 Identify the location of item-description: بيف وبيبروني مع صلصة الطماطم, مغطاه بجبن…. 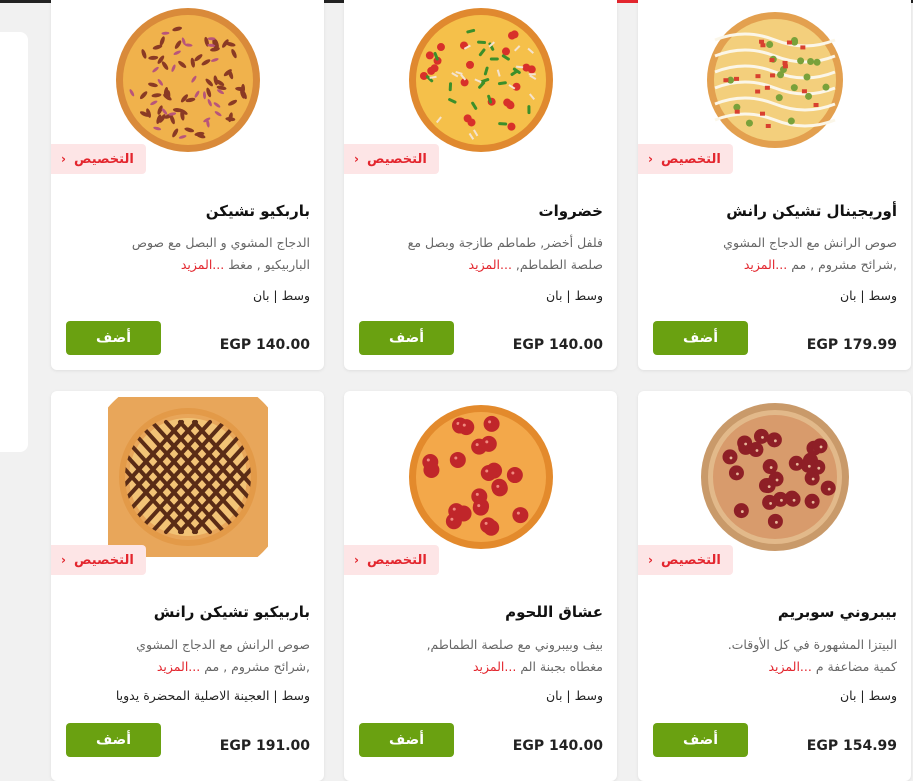
(478, 656).